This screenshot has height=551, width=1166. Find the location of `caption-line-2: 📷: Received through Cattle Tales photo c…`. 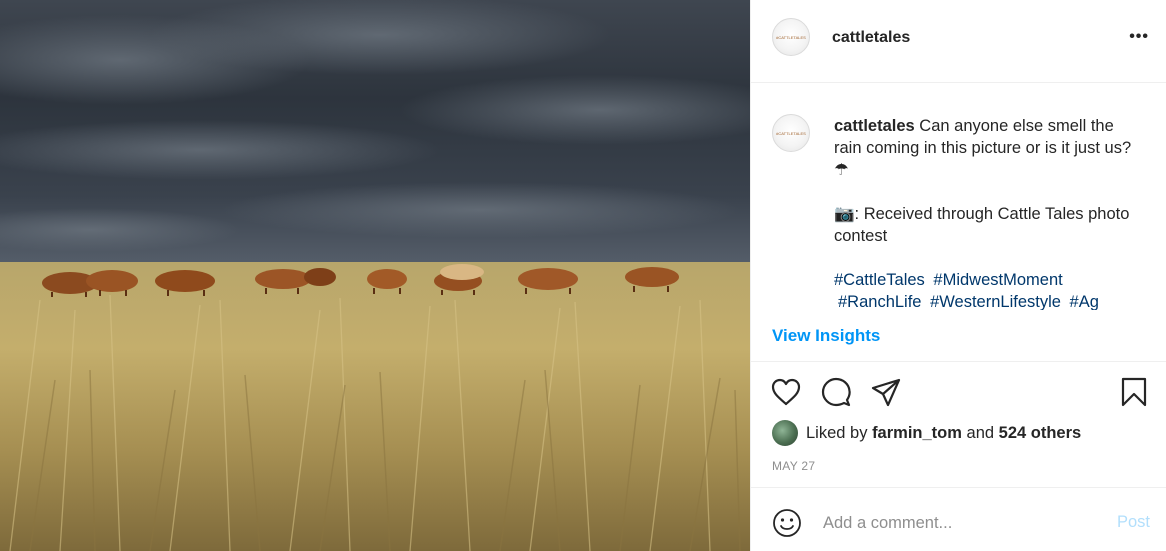

caption-line-2: 📷: Received through Cattle Tales photo c… is located at coordinates (982, 225).